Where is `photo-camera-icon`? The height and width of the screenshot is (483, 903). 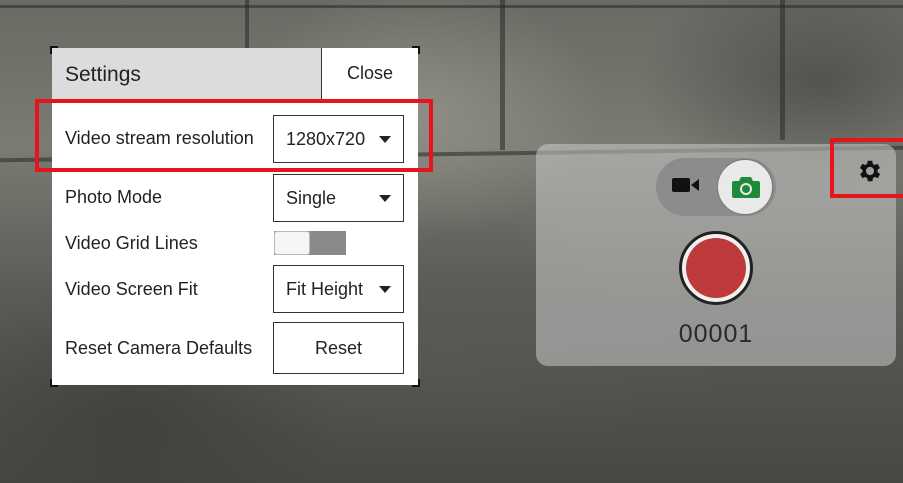 photo-camera-icon is located at coordinates (746, 187).